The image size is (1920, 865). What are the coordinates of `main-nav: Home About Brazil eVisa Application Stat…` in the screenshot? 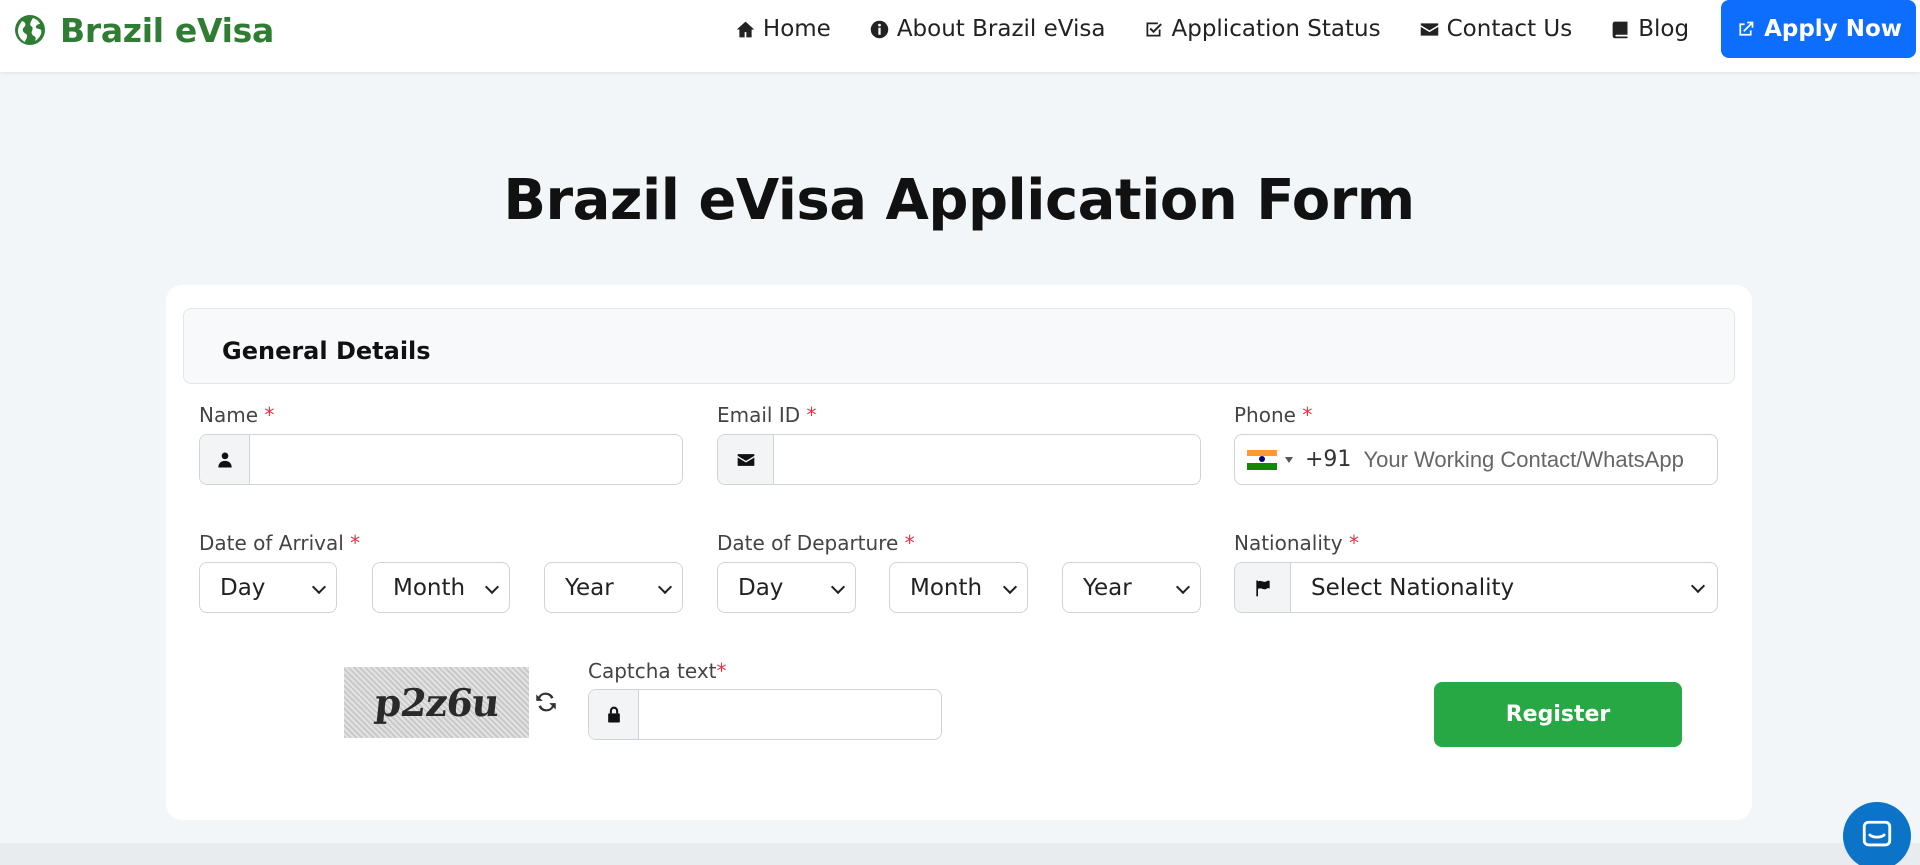 It's located at (1325, 29).